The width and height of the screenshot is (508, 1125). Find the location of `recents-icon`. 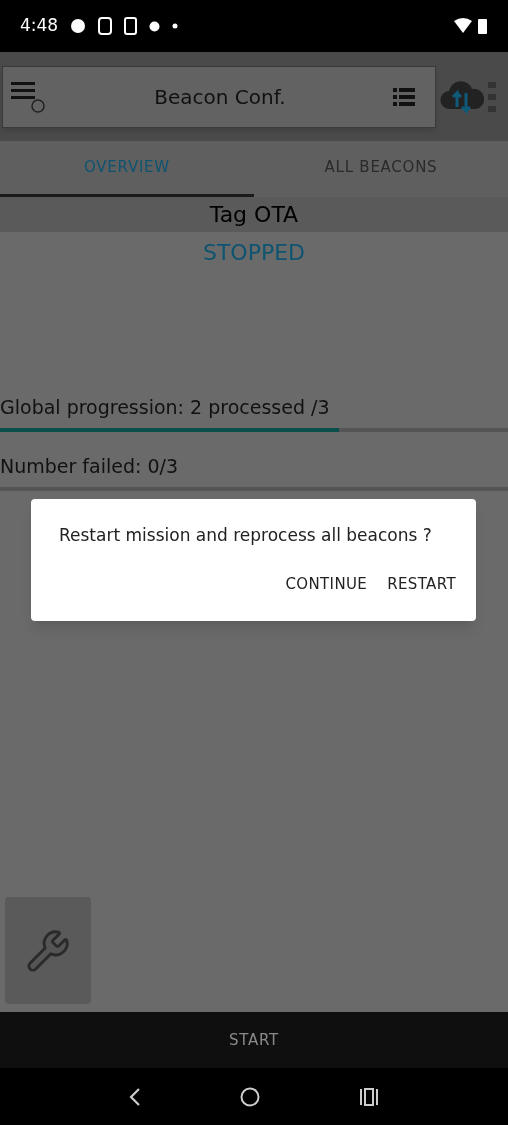

recents-icon is located at coordinates (368, 1096).